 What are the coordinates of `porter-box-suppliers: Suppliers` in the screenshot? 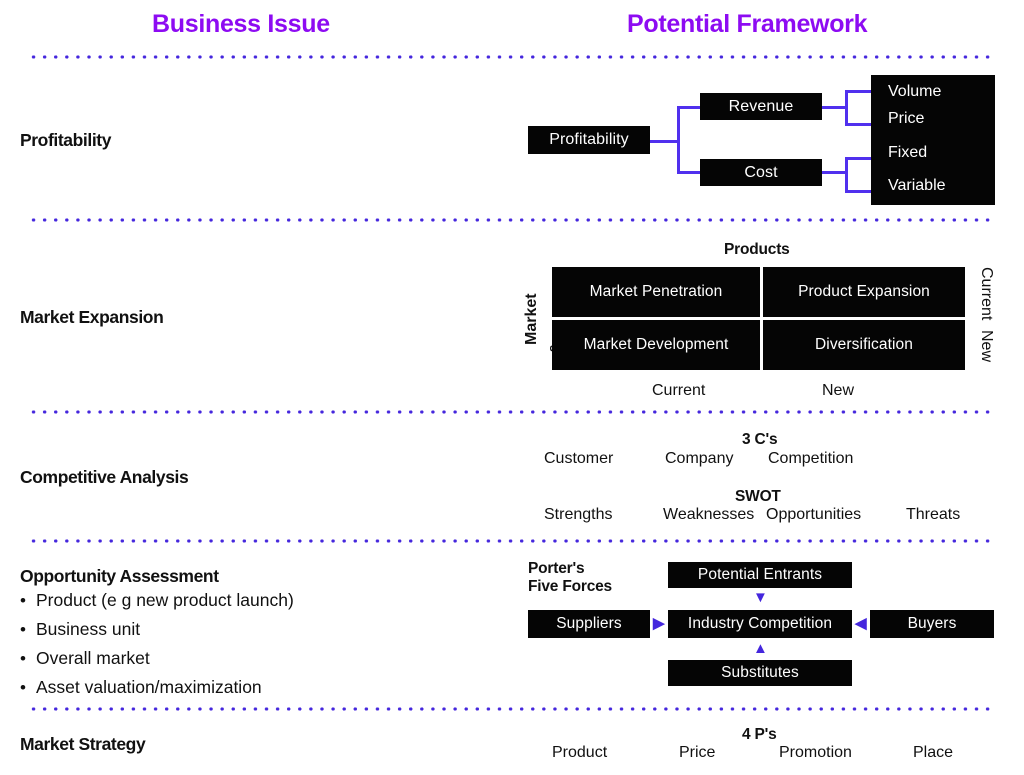 It's located at (589, 624).